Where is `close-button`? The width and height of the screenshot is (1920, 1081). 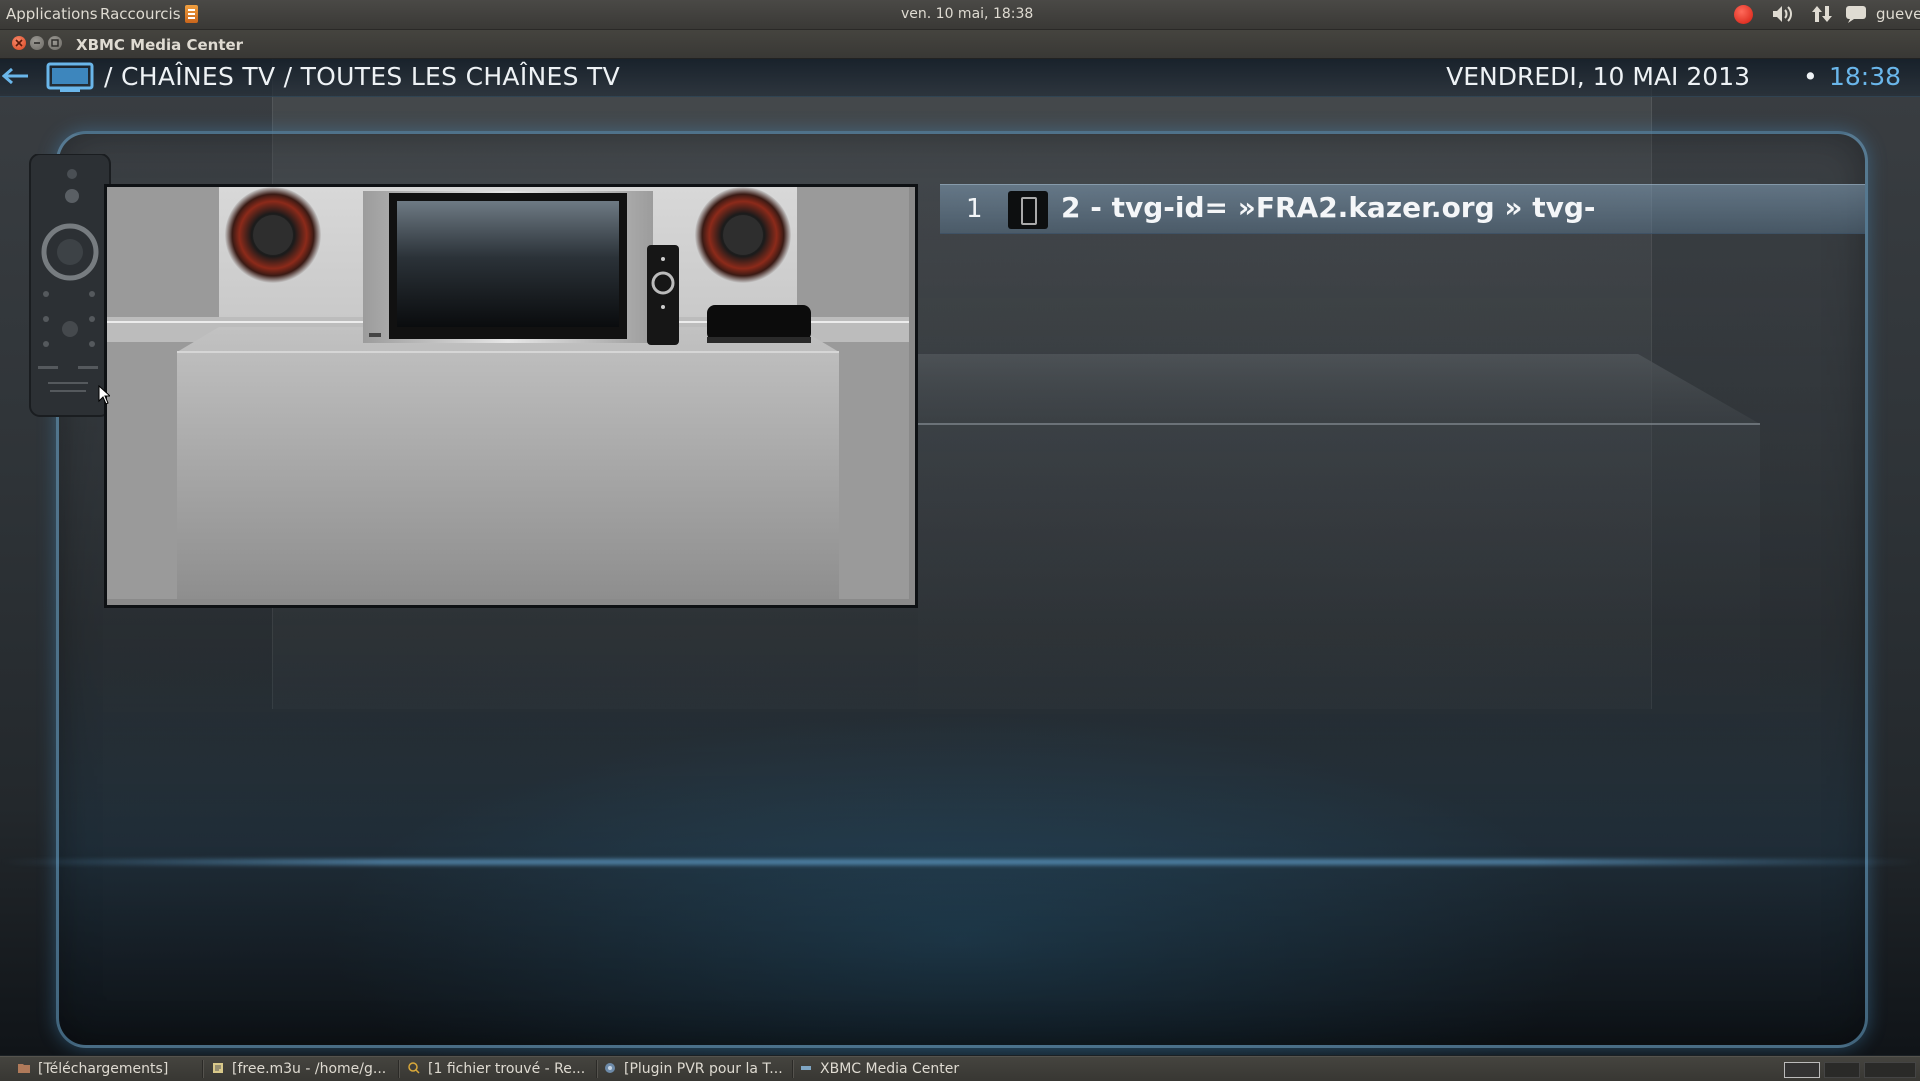
close-button is located at coordinates (19, 43).